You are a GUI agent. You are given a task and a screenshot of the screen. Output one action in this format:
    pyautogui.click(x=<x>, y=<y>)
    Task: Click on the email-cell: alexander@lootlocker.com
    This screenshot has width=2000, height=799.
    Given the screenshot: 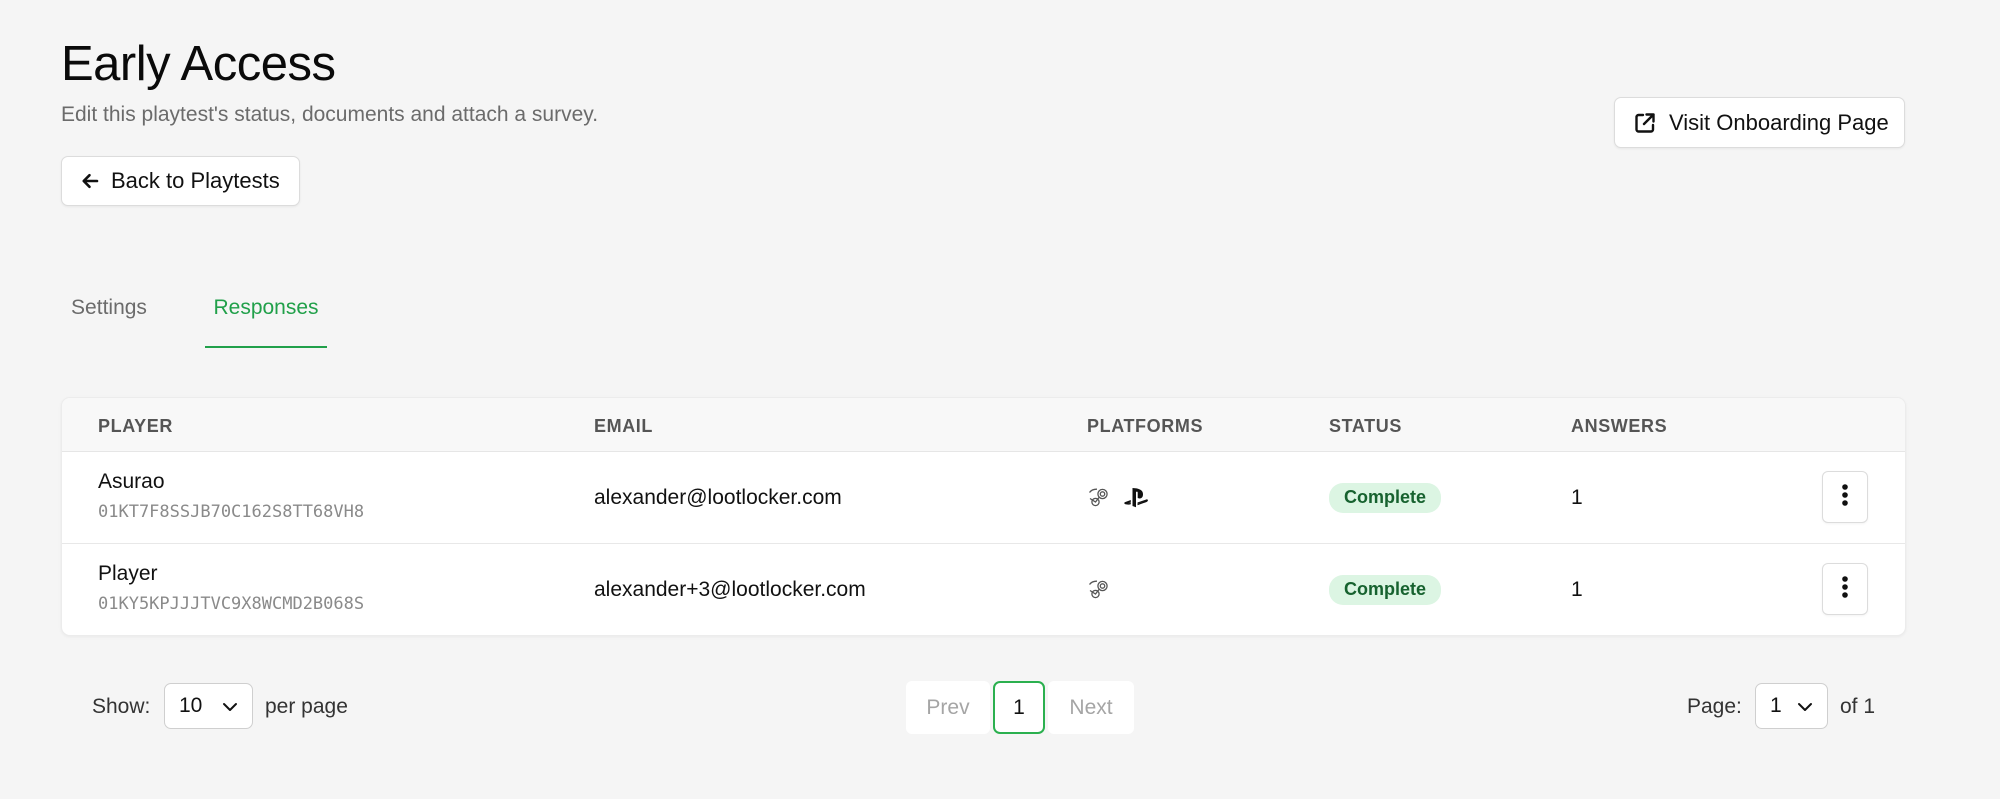 What is the action you would take?
    pyautogui.click(x=718, y=497)
    